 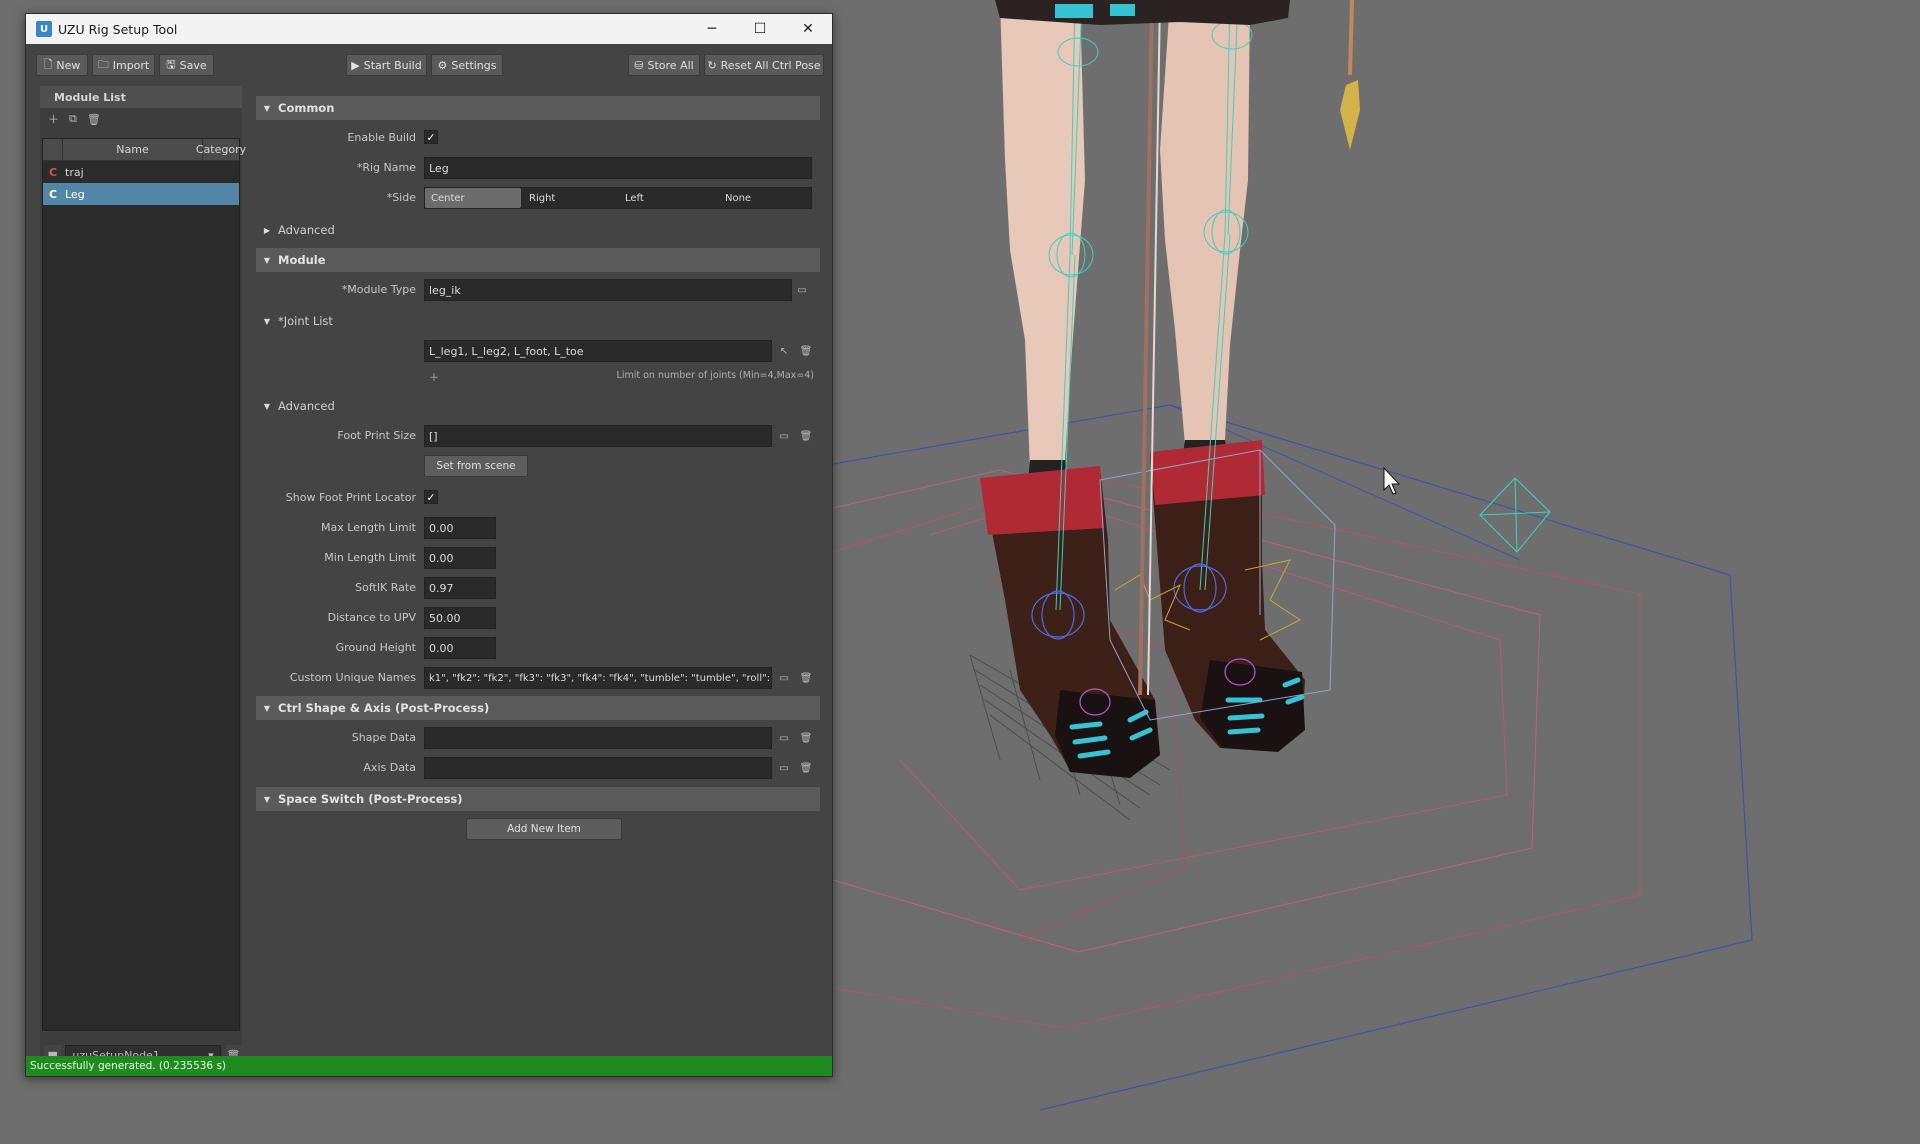 What do you see at coordinates (74, 172) in the screenshot?
I see `module-name: traj` at bounding box center [74, 172].